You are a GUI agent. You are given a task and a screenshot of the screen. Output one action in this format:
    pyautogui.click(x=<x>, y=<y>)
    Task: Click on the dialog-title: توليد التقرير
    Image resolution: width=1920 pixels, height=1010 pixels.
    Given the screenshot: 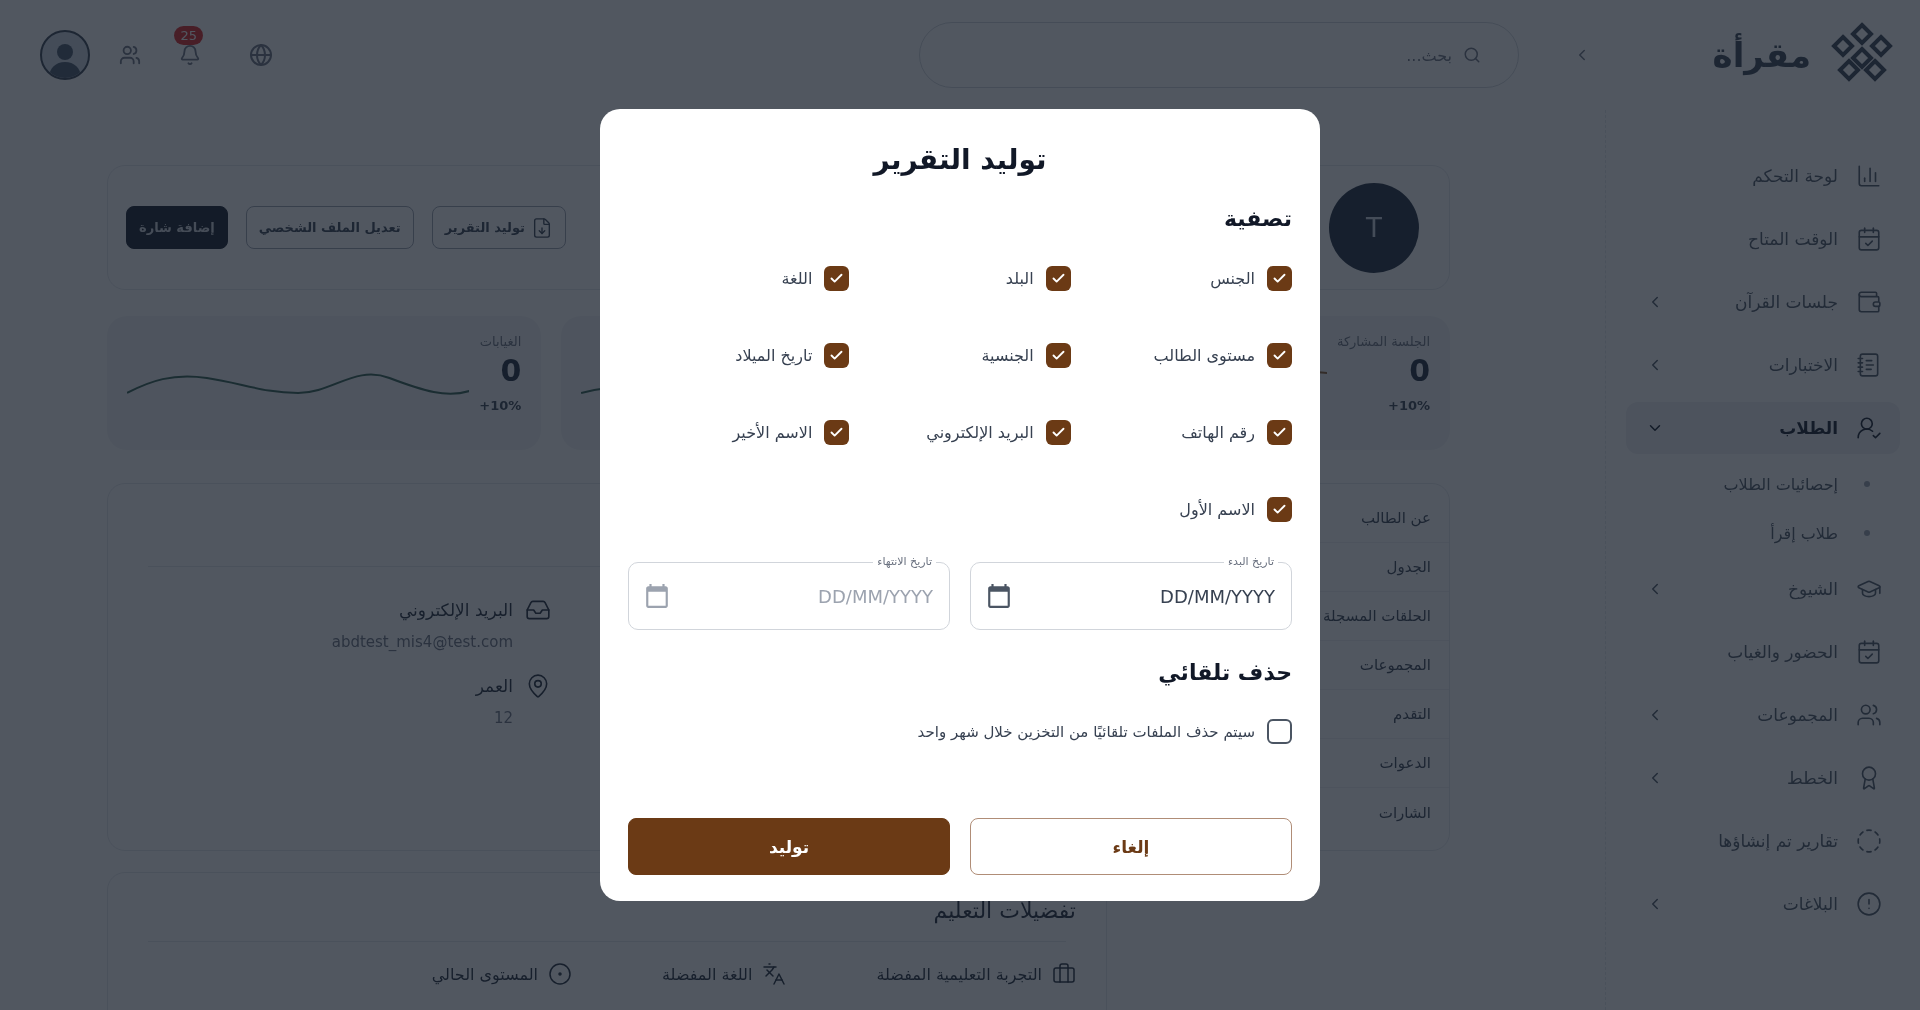 What is the action you would take?
    pyautogui.click(x=959, y=159)
    